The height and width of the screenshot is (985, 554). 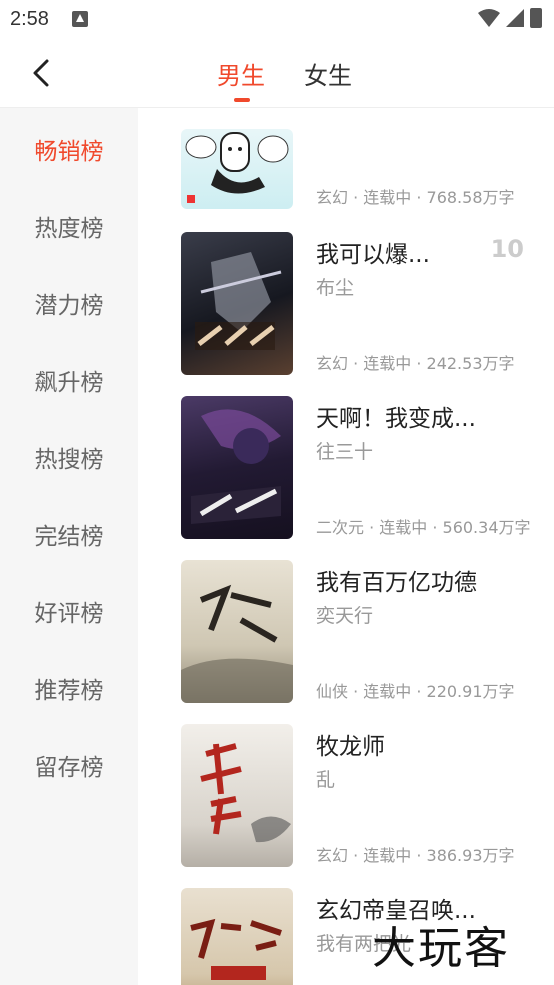 I want to click on sidebar-item-retention: 留存榜, so click(x=69, y=765).